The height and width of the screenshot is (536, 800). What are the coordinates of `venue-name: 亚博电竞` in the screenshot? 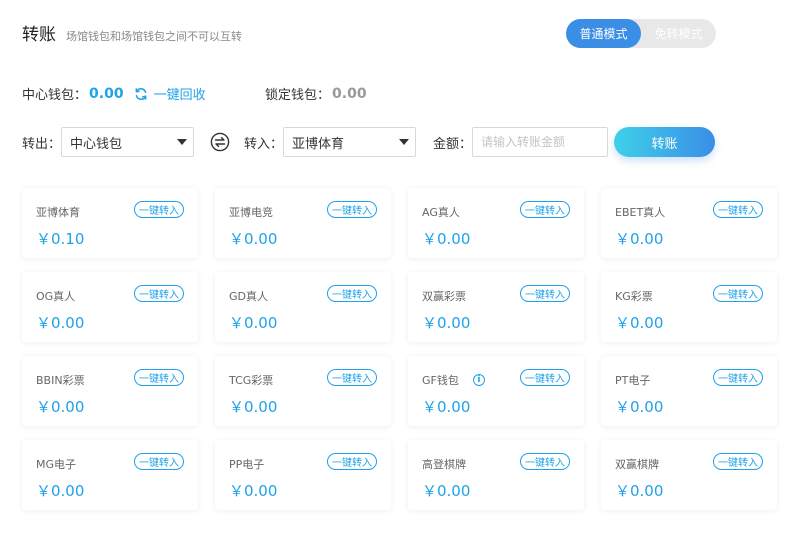 It's located at (251, 212).